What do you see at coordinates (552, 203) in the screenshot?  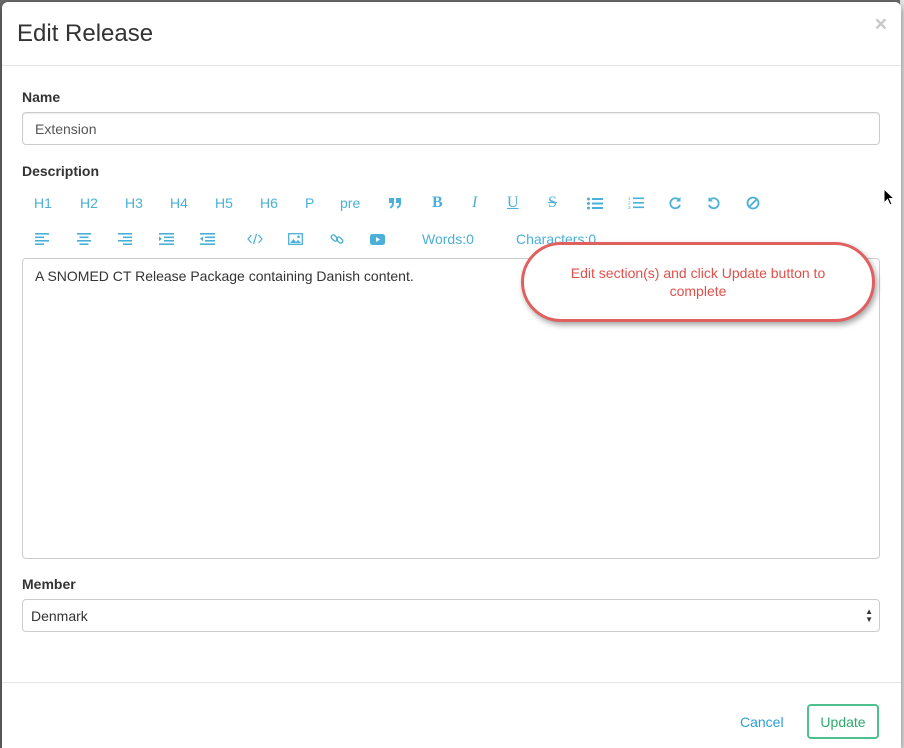 I see `strikethrough-icon: S` at bounding box center [552, 203].